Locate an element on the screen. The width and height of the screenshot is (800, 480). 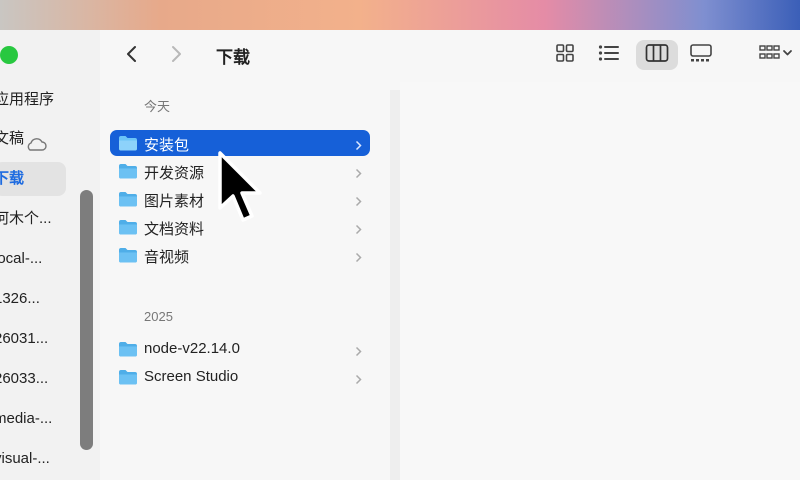
folder-name: Screen Studio is located at coordinates (191, 376).